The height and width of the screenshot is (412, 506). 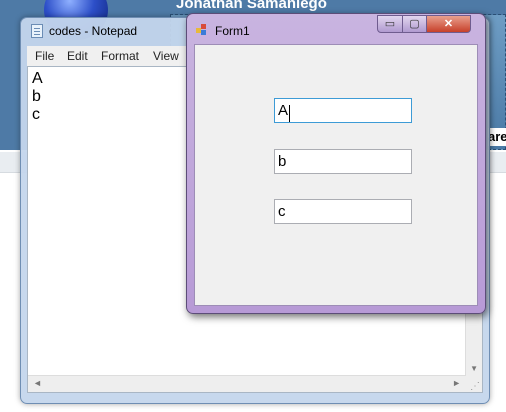 I want to click on maximize-button: ▢, so click(x=414, y=24).